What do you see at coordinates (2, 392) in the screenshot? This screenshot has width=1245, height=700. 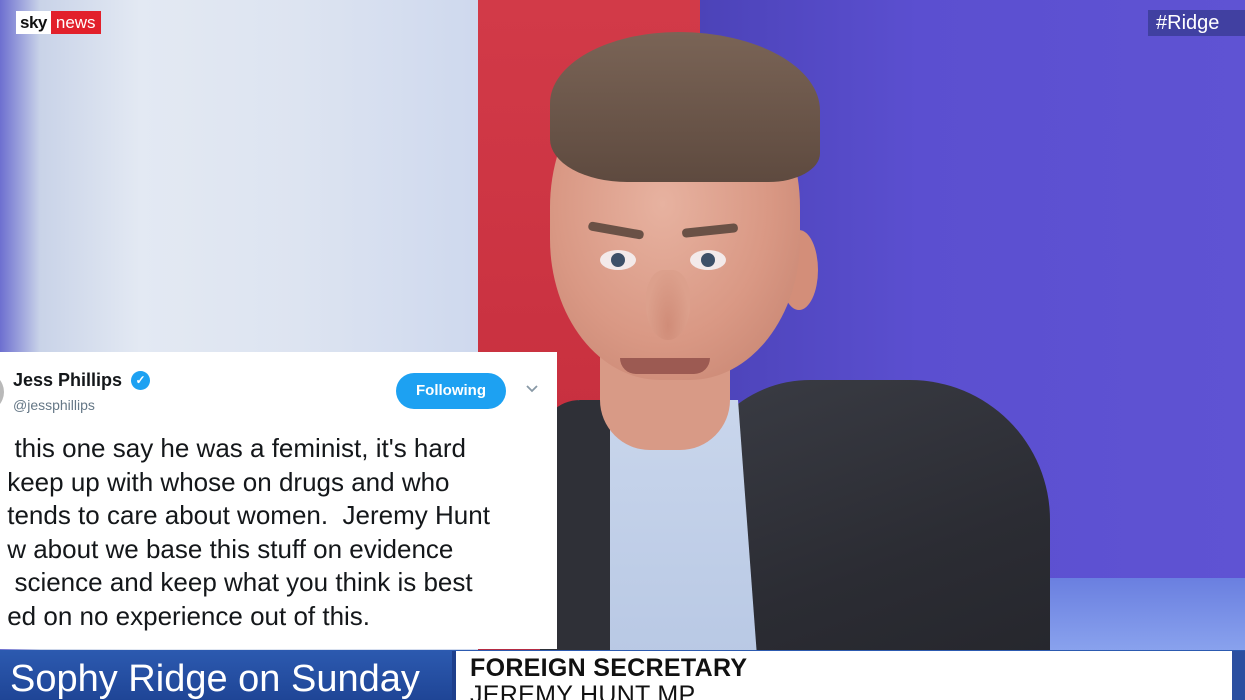 I see `avatar` at bounding box center [2, 392].